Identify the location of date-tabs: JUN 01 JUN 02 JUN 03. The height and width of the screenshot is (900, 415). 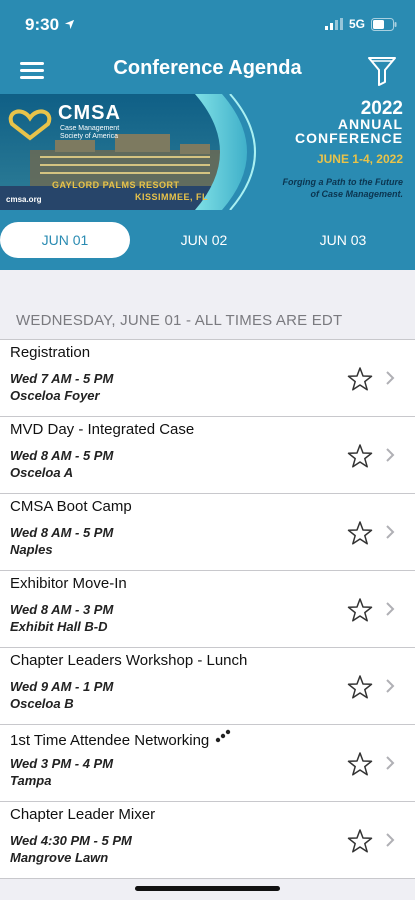
(207, 240).